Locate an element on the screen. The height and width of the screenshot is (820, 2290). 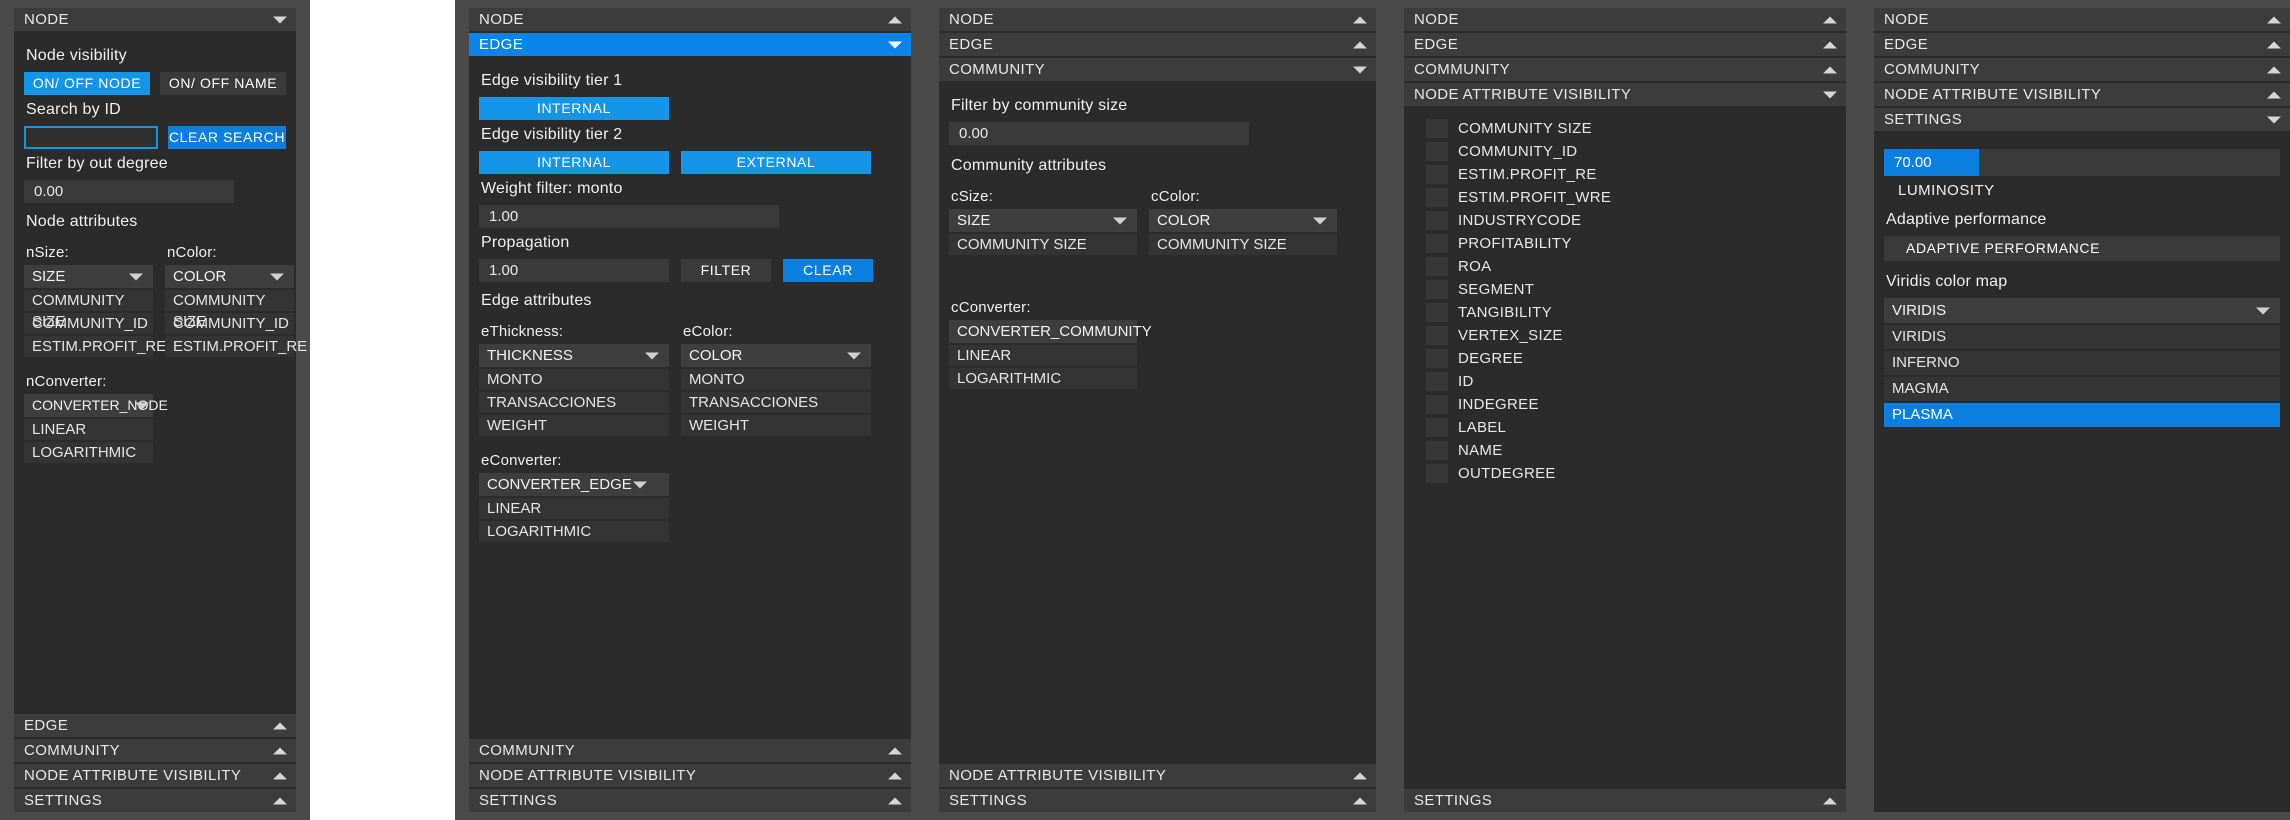
list-item: LABEL is located at coordinates (1631, 427).